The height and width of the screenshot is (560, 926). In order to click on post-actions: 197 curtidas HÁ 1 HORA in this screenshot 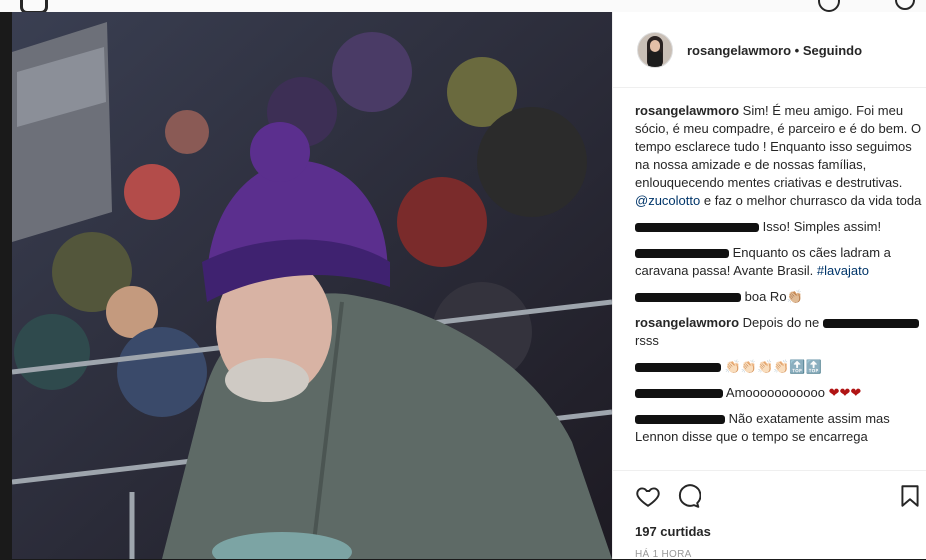, I will do `click(769, 515)`.